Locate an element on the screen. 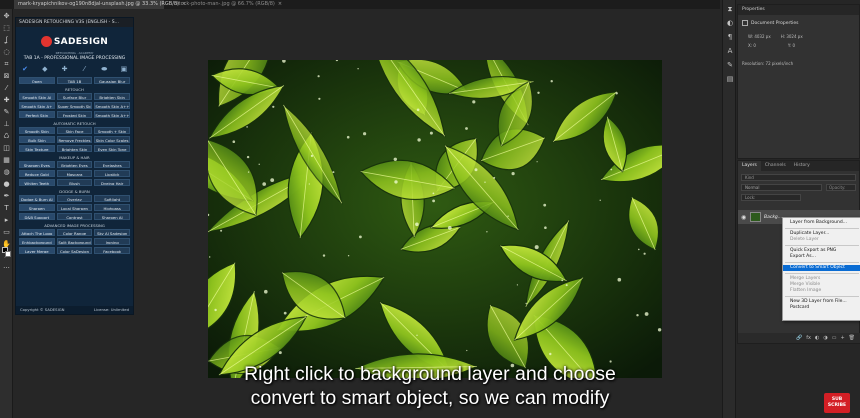 Image resolution: width=860 pixels, height=418 pixels. action-button: Eyelashes is located at coordinates (112, 164).